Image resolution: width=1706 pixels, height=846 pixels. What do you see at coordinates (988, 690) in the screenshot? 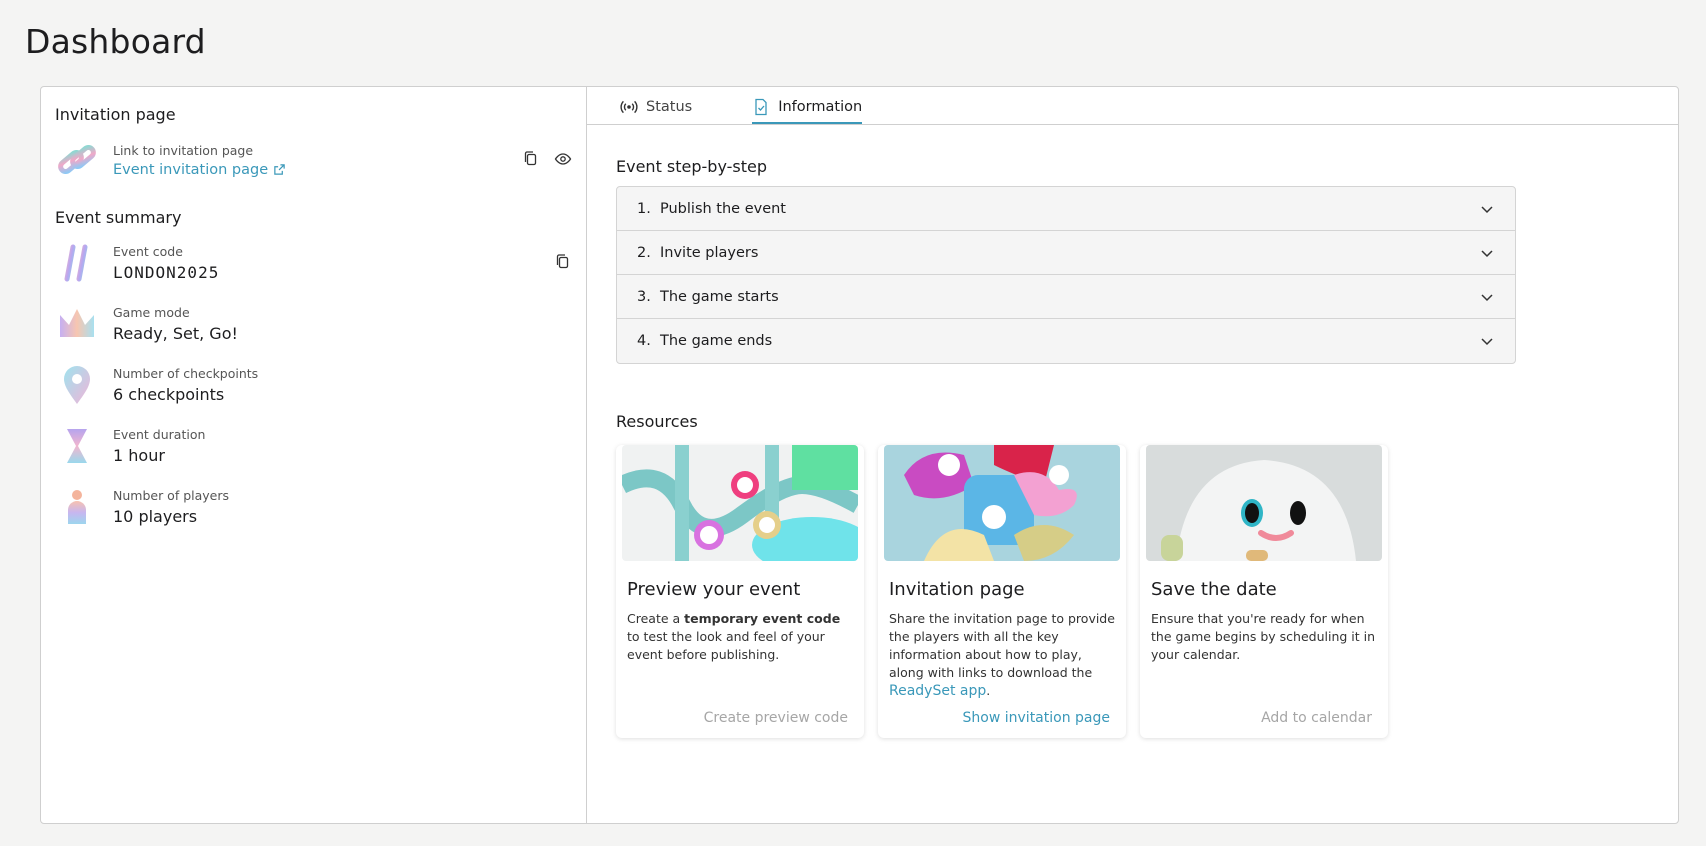
I see `desc-text: .` at bounding box center [988, 690].